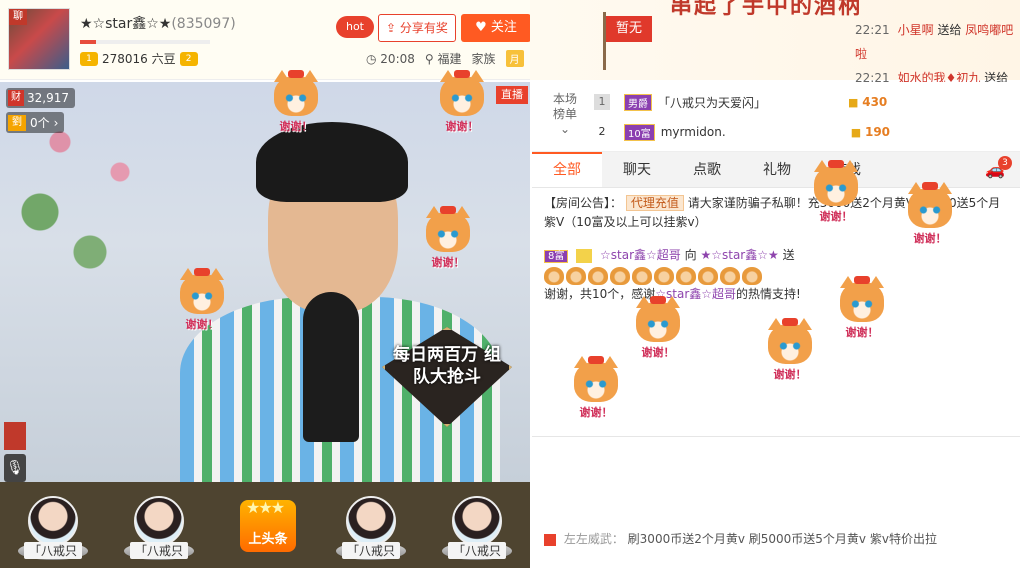  What do you see at coordinates (556, 256) in the screenshot?
I see `user-level-badge: 8富` at bounding box center [556, 256].